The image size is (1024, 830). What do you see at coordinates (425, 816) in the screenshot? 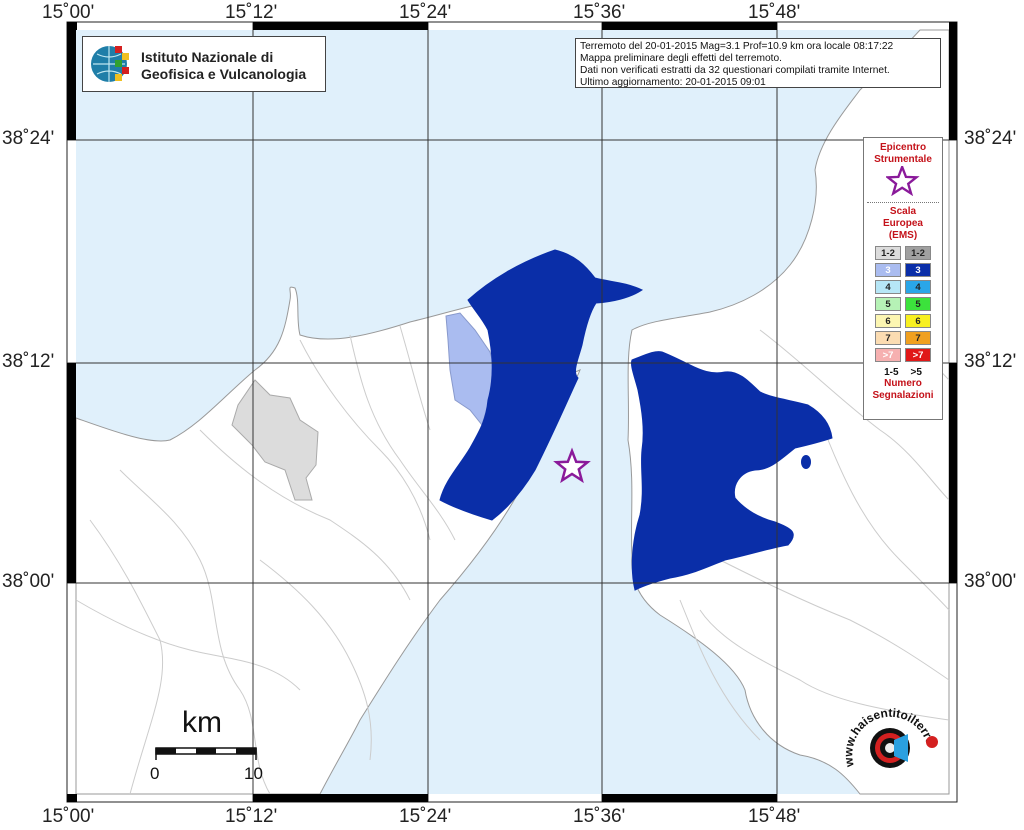
I see `lon-tick-bottom-3: 15˚24'` at bounding box center [425, 816].